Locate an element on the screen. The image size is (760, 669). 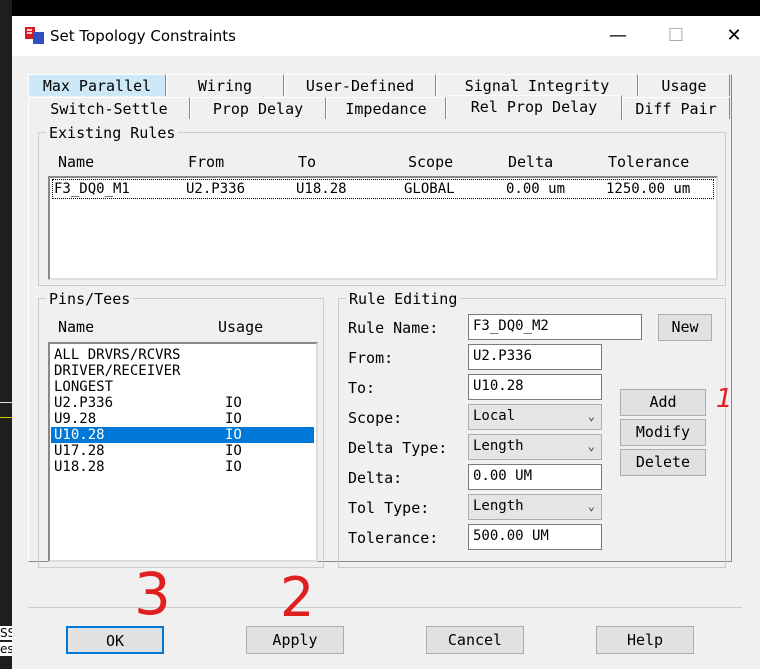
add-button: Add is located at coordinates (663, 402).